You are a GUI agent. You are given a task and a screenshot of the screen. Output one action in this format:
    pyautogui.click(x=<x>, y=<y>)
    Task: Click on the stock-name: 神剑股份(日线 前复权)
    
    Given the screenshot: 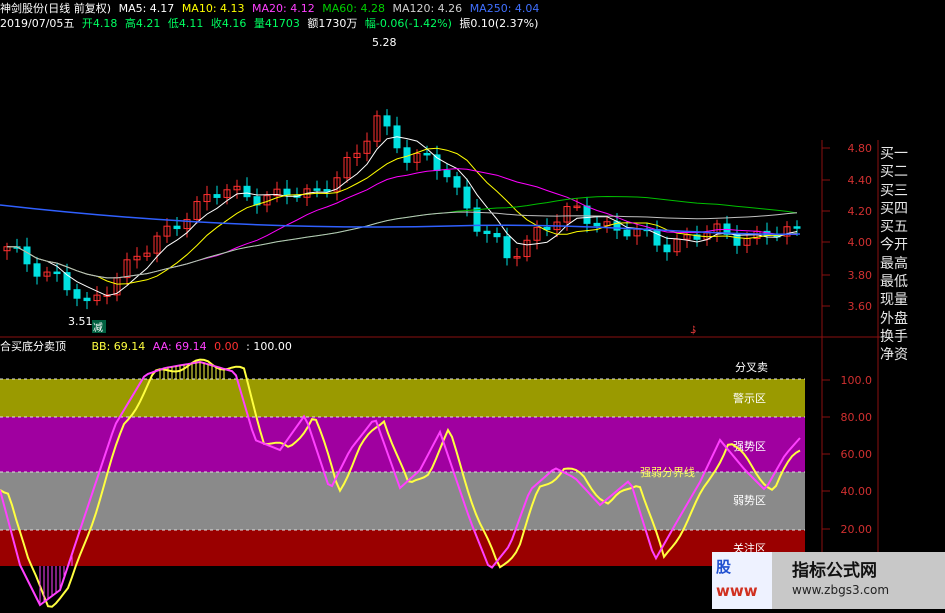 What is the action you would take?
    pyautogui.click(x=56, y=8)
    